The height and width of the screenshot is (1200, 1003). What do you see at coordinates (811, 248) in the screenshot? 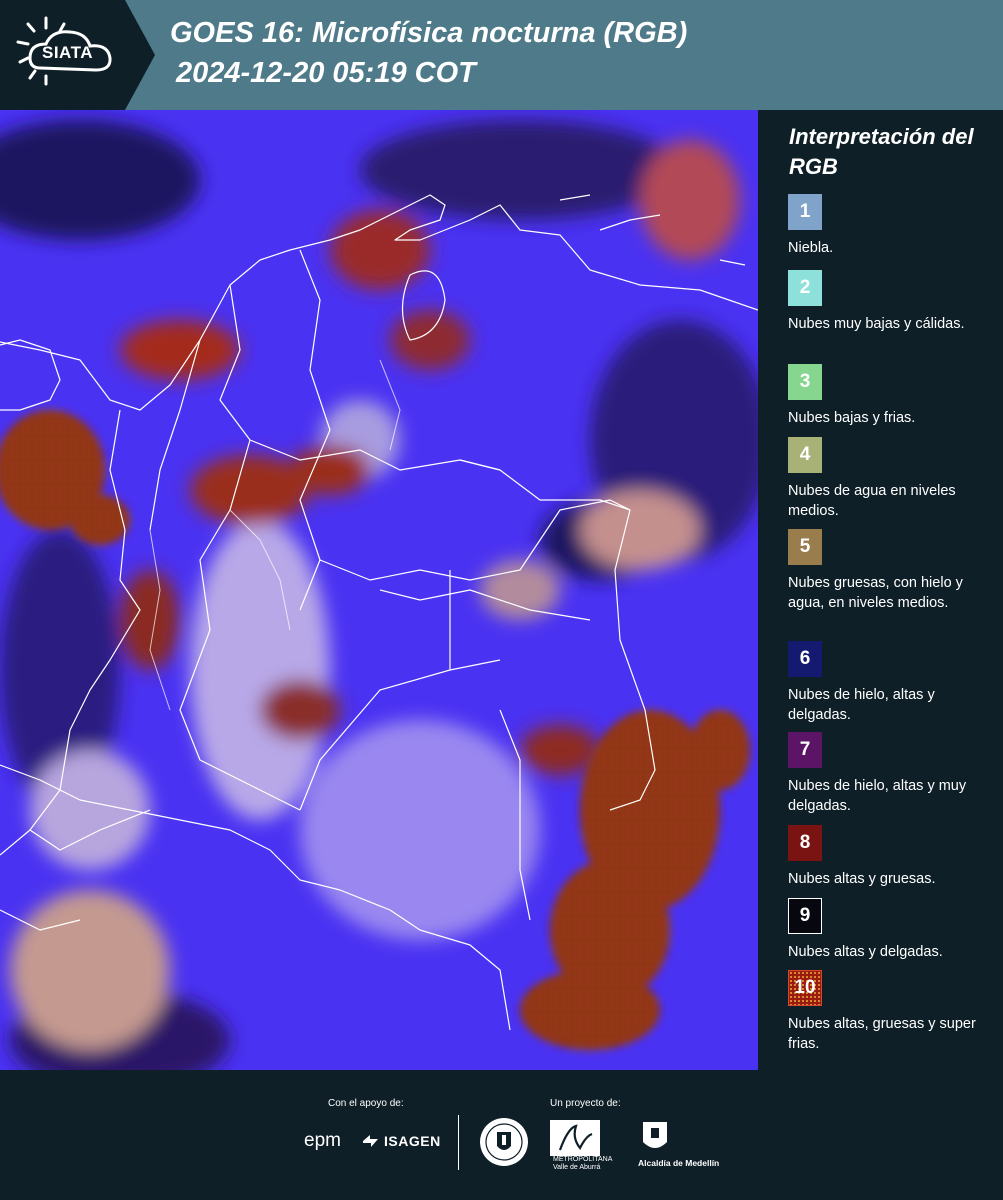
I see `legend-label: Niebla.` at bounding box center [811, 248].